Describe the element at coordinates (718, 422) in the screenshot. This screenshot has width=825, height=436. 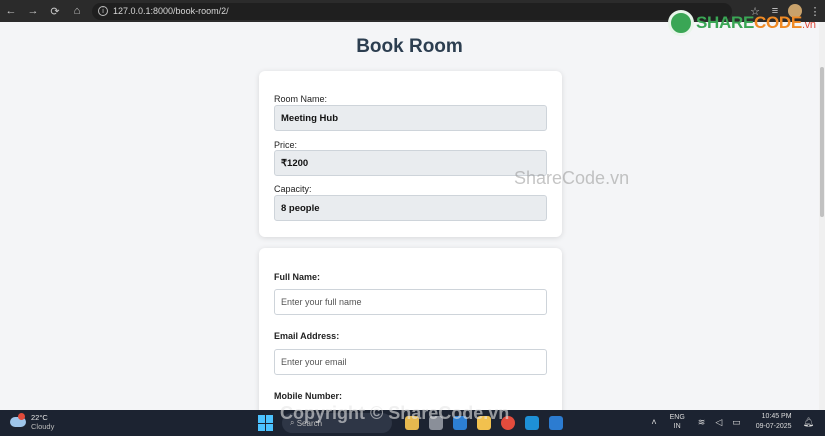
I see `speaker-icon: ◁` at that location.